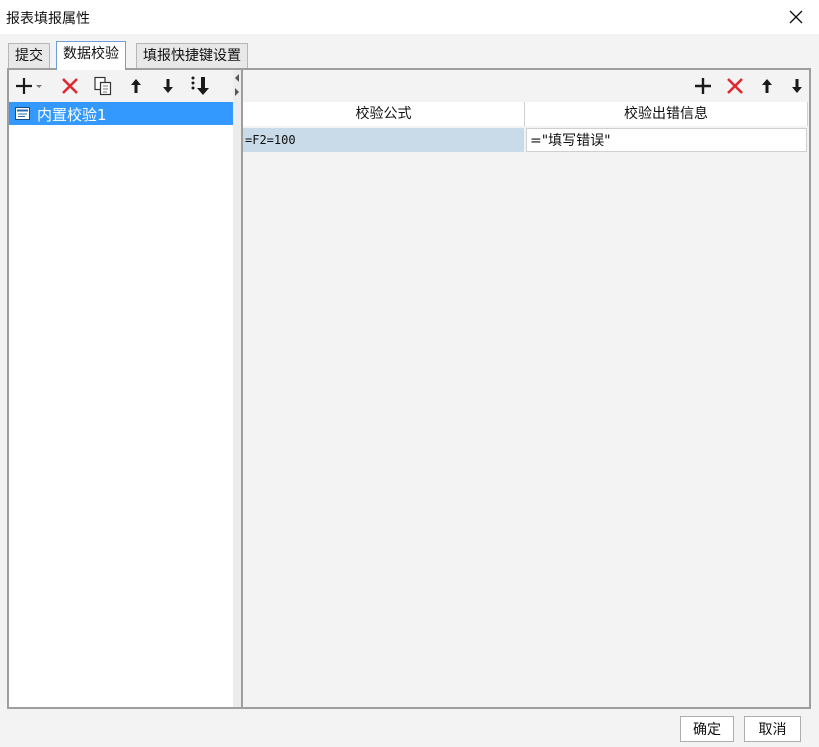  Describe the element at coordinates (237, 78) in the screenshot. I see `collapse-left-icon` at that location.